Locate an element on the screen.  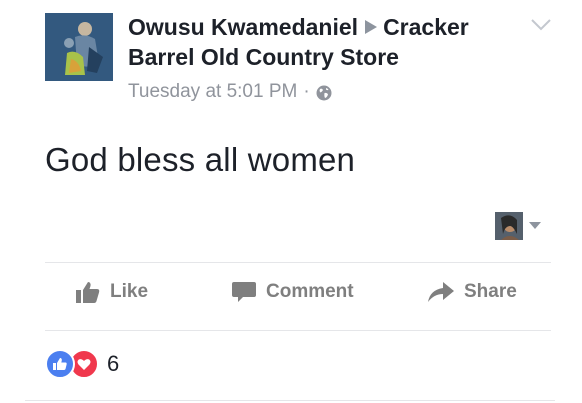
author-avatar is located at coordinates (79, 47).